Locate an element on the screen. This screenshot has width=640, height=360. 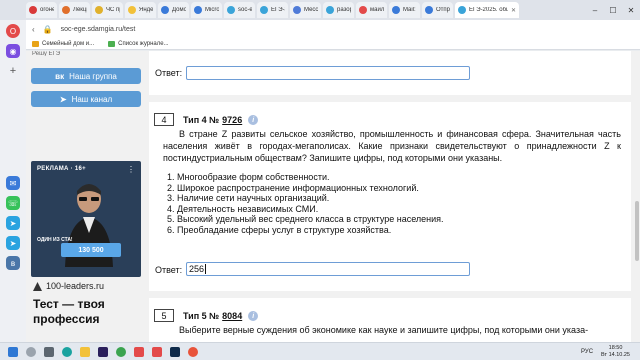
browser-tab: ЧС приро is located at coordinates (107, 10).